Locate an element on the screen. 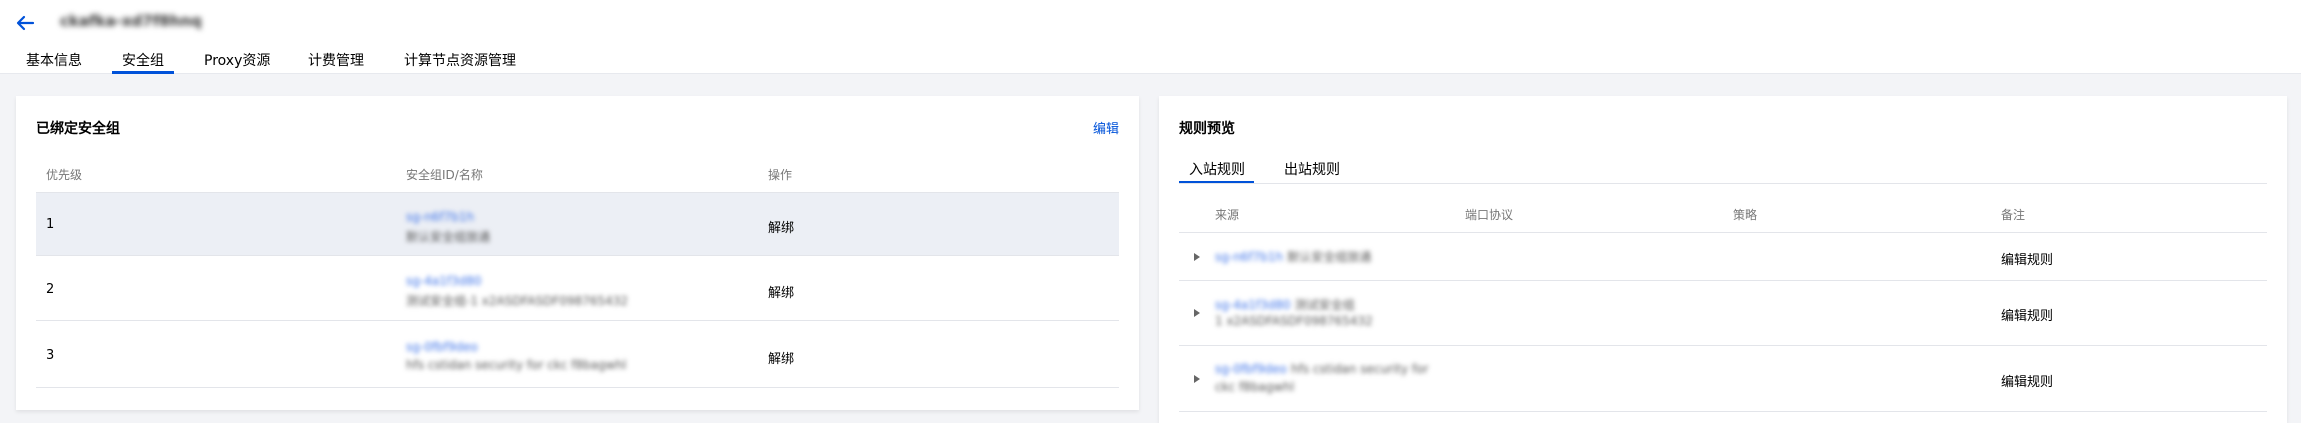  source-cell: sg-0fbf9deo hfs cstidan security for is located at coordinates (1321, 369).